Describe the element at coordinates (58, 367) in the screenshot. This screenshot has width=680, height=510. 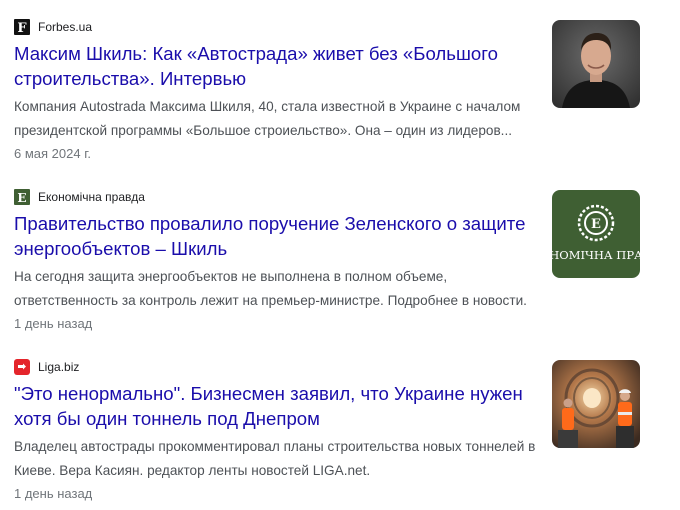
I see `source-name: Liga.biz` at that location.